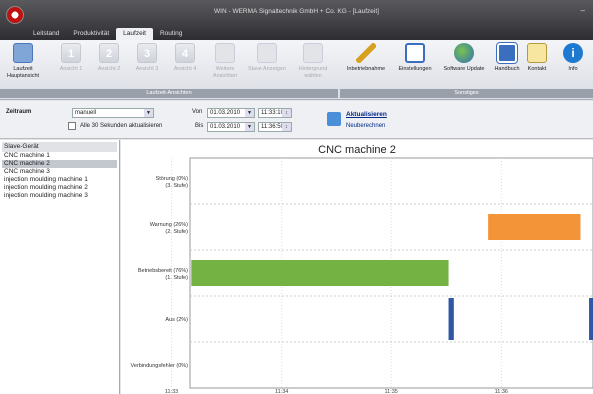  I want to click on kontakt-label: Kontakt, so click(537, 69).